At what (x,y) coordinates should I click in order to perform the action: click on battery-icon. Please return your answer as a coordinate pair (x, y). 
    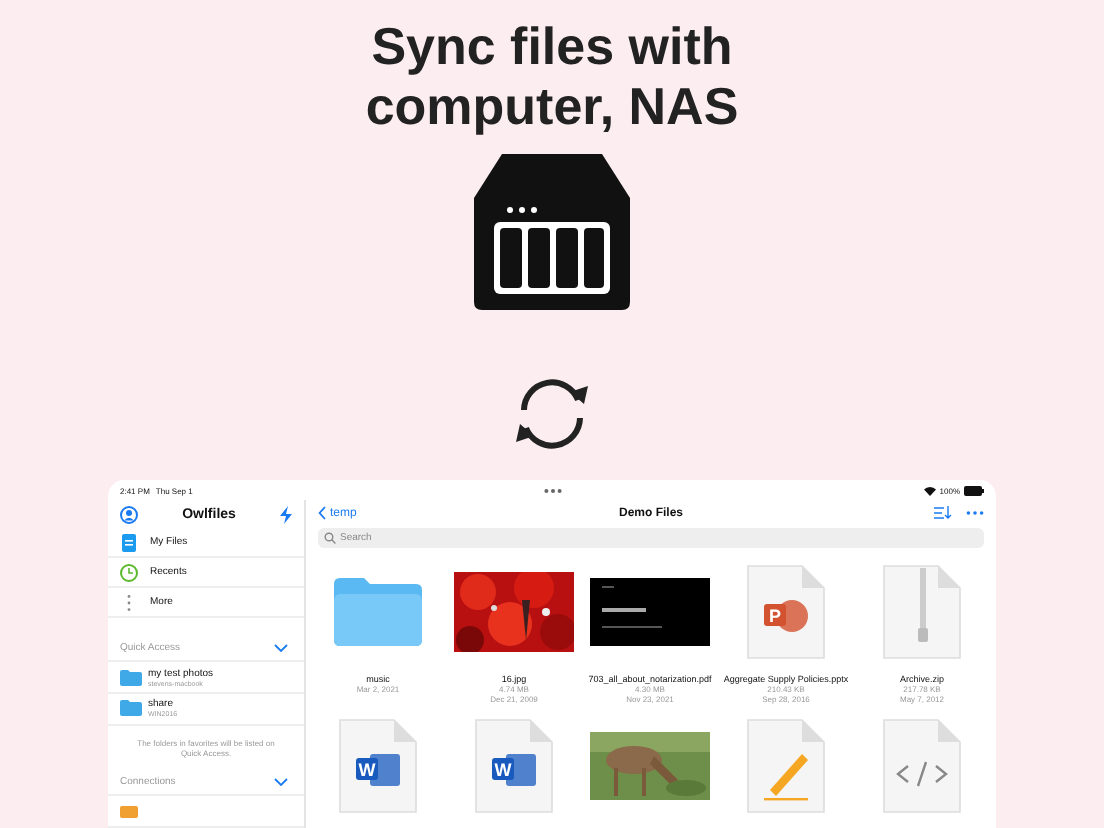
    Looking at the image, I should click on (974, 490).